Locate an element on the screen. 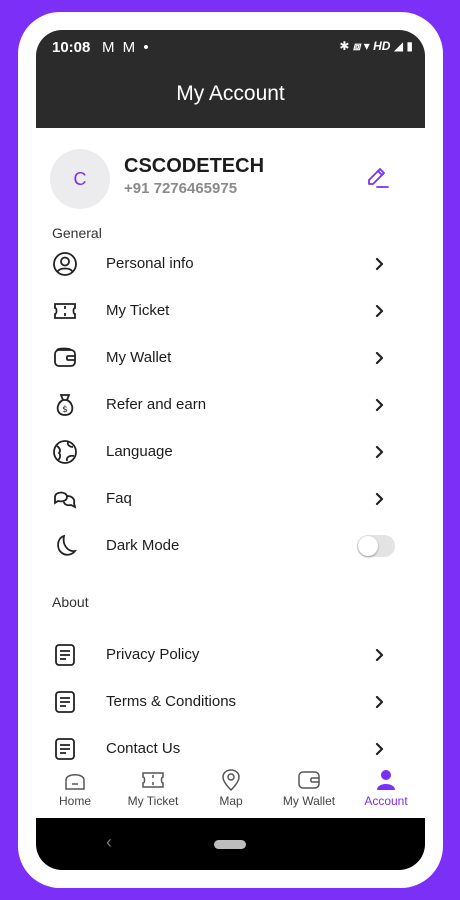  menu-item-refer-and-earn: $ Refer and earn is located at coordinates (230, 405).